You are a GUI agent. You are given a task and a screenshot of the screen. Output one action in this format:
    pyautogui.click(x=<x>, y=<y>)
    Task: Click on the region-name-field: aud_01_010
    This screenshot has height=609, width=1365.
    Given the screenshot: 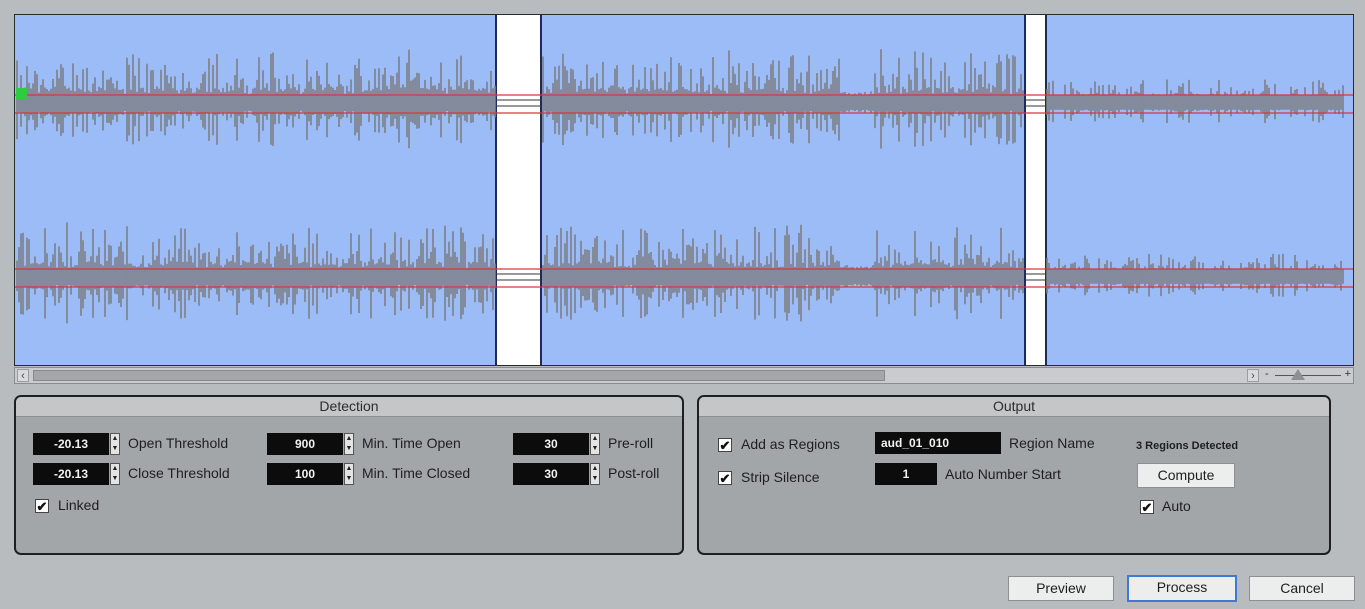 What is the action you would take?
    pyautogui.click(x=938, y=443)
    